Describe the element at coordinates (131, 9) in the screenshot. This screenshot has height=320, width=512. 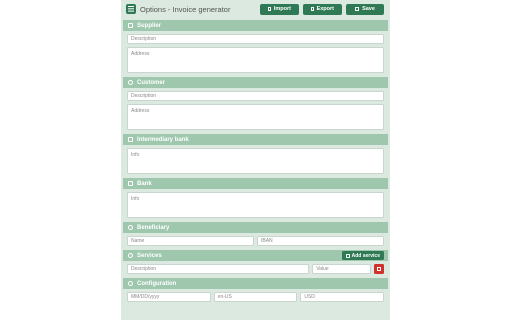
I see `invoice-logo-icon` at that location.